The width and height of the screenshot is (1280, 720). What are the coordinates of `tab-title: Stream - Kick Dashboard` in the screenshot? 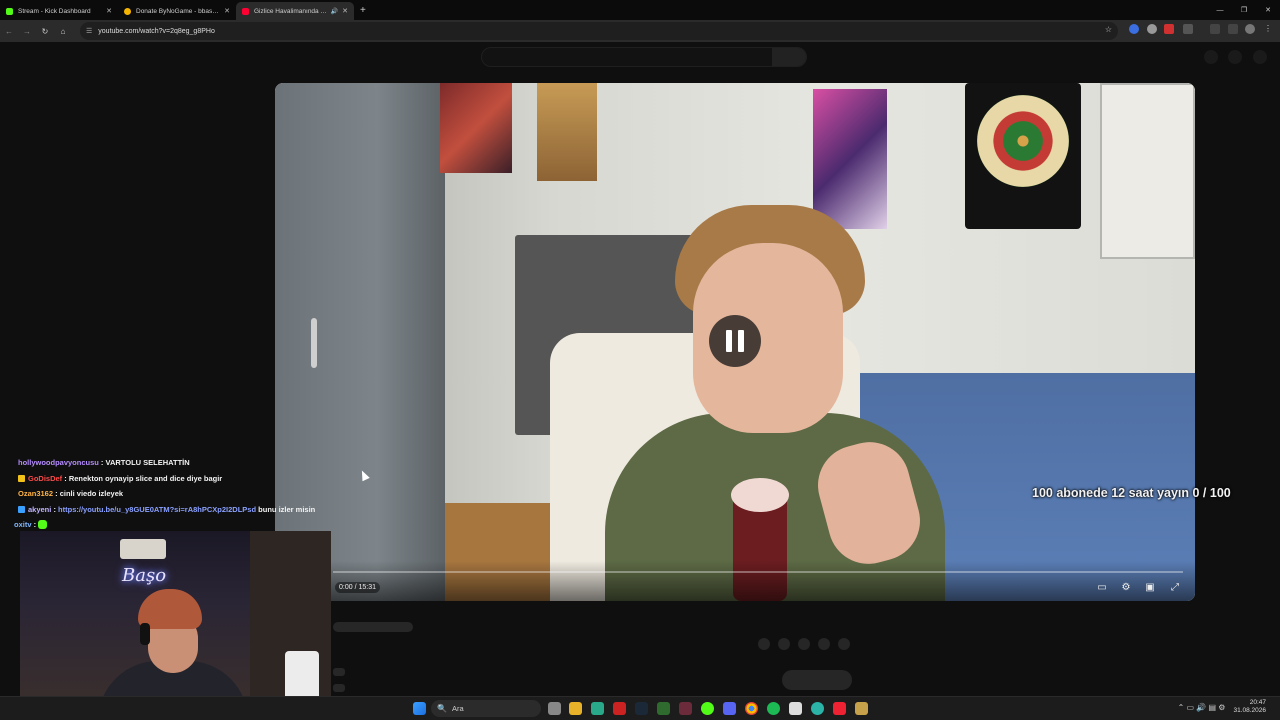 It's located at (54, 11).